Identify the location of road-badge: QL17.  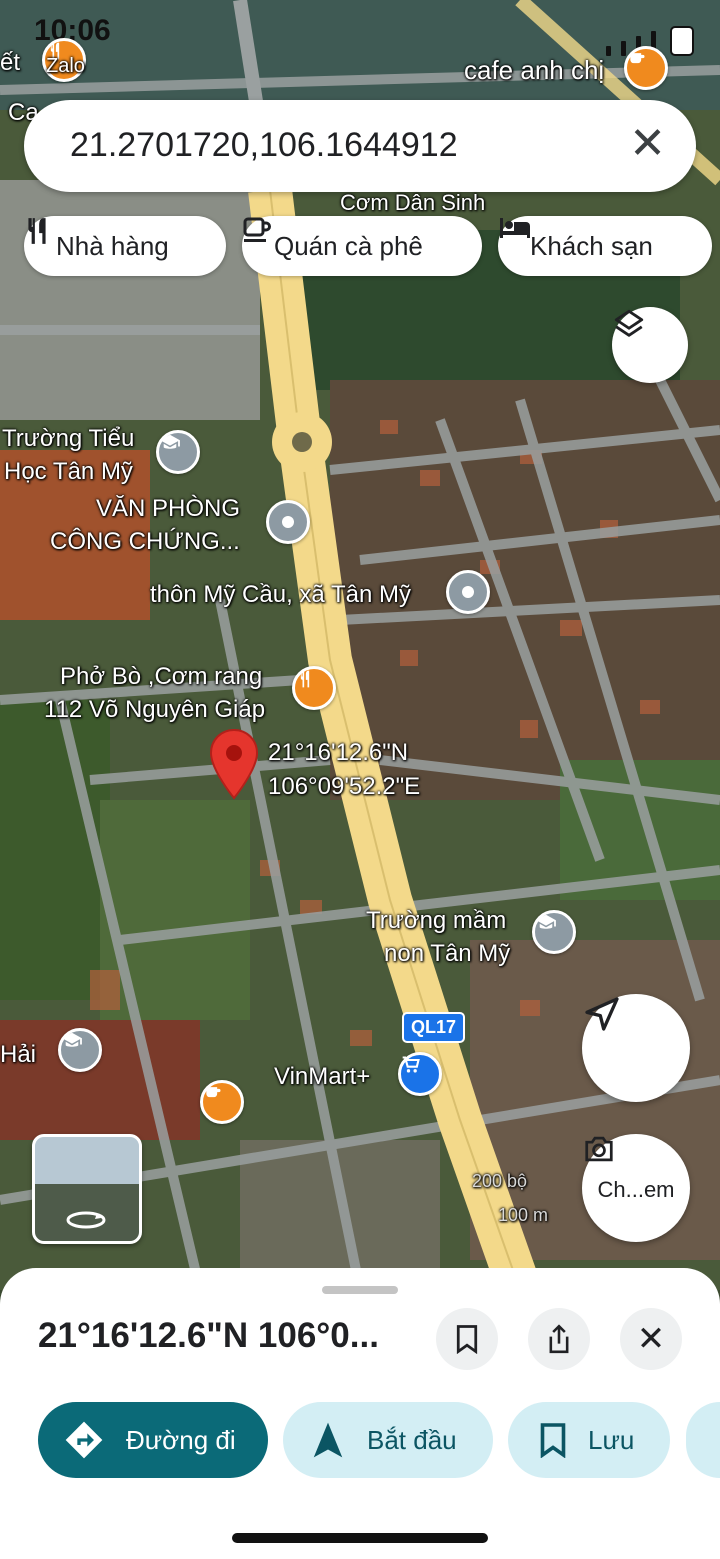
(434, 1027).